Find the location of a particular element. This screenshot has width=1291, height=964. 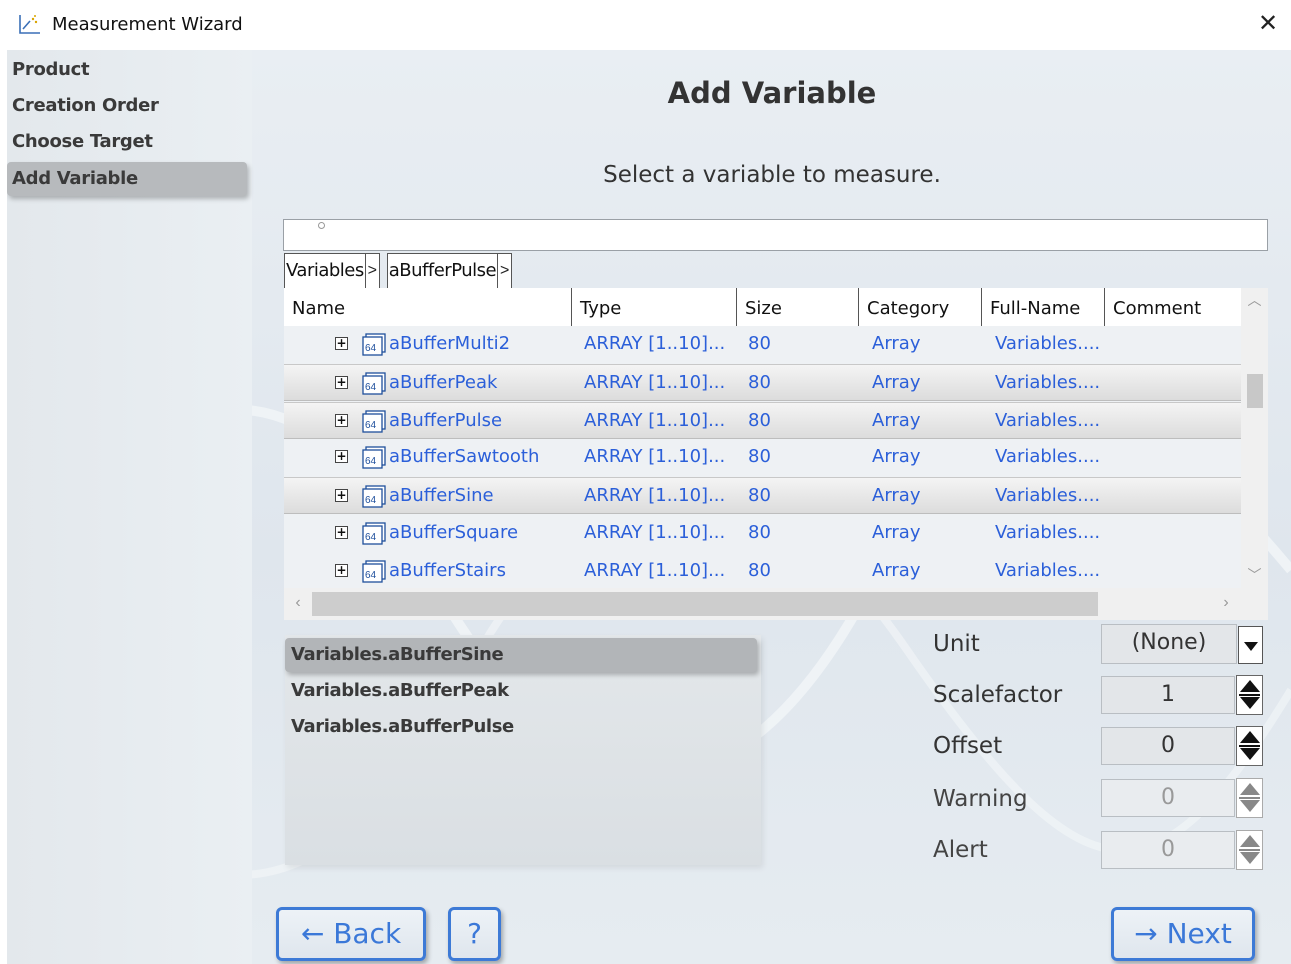

help-button: ? is located at coordinates (474, 934).